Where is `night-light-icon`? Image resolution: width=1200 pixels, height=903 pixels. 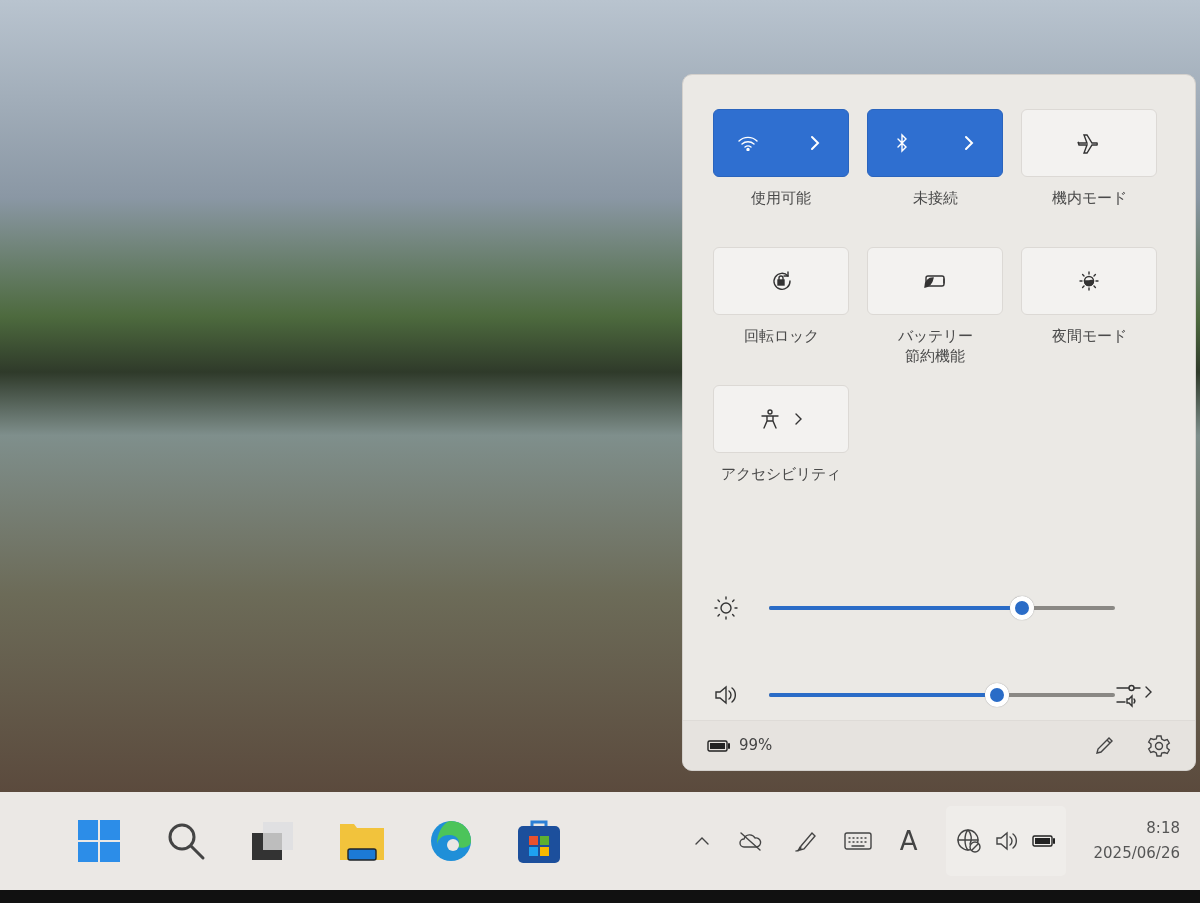
night-light-icon is located at coordinates (1089, 281).